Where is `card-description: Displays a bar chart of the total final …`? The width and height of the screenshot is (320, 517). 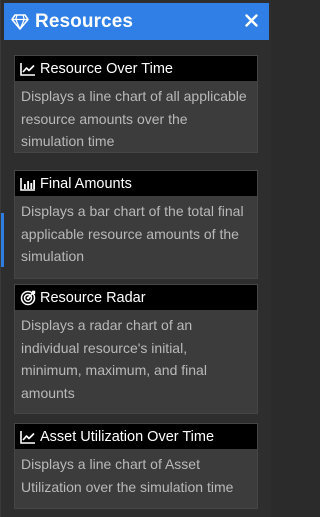
card-description: Displays a bar chart of the total final … is located at coordinates (132, 233).